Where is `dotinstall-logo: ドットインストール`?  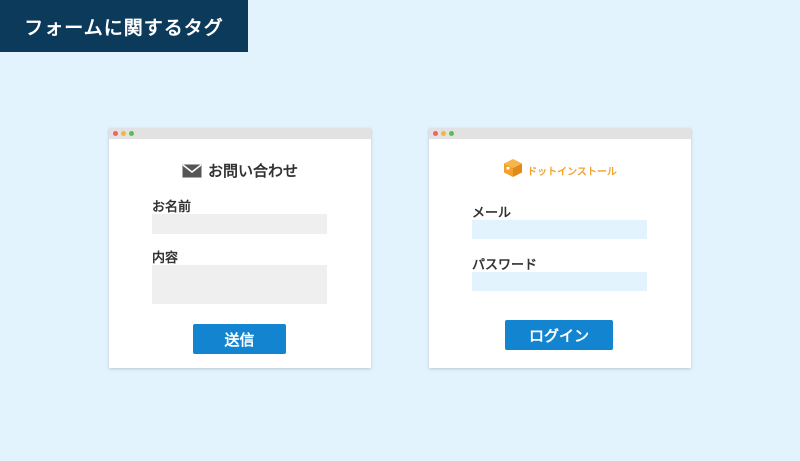 dotinstall-logo: ドットインストール is located at coordinates (560, 170).